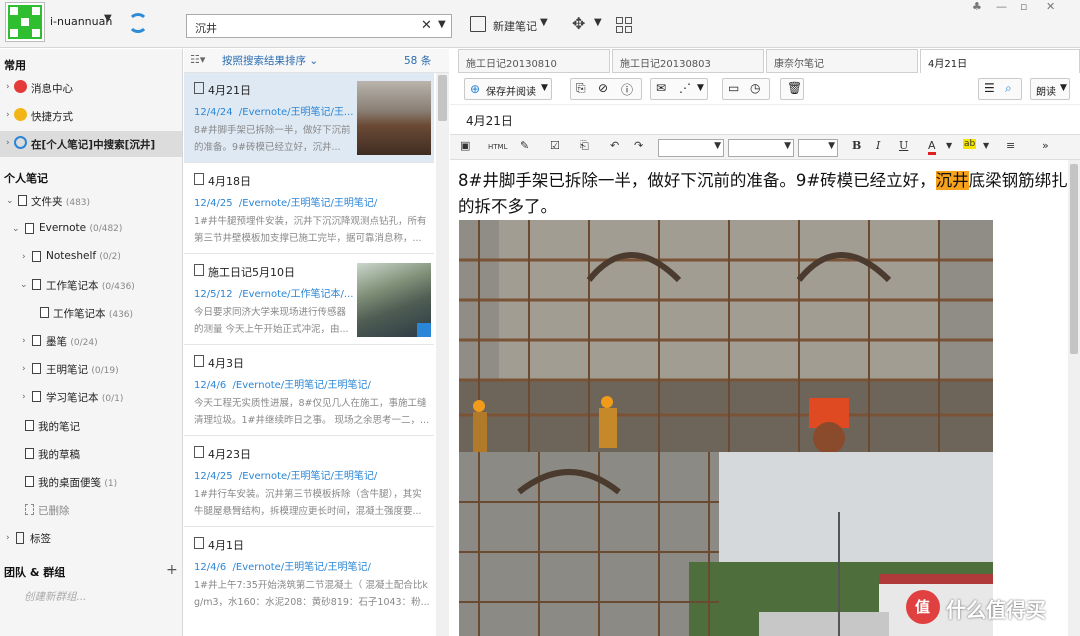  I want to click on new-note-icon, so click(478, 24).